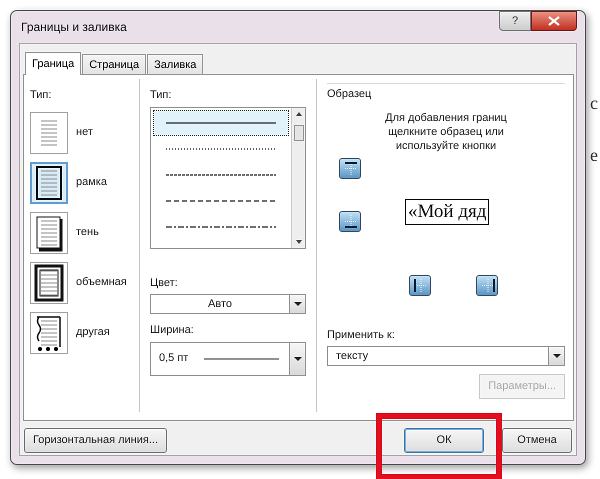 This screenshot has height=479, width=600. Describe the element at coordinates (299, 132) in the screenshot. I see `scroll-thumb` at that location.